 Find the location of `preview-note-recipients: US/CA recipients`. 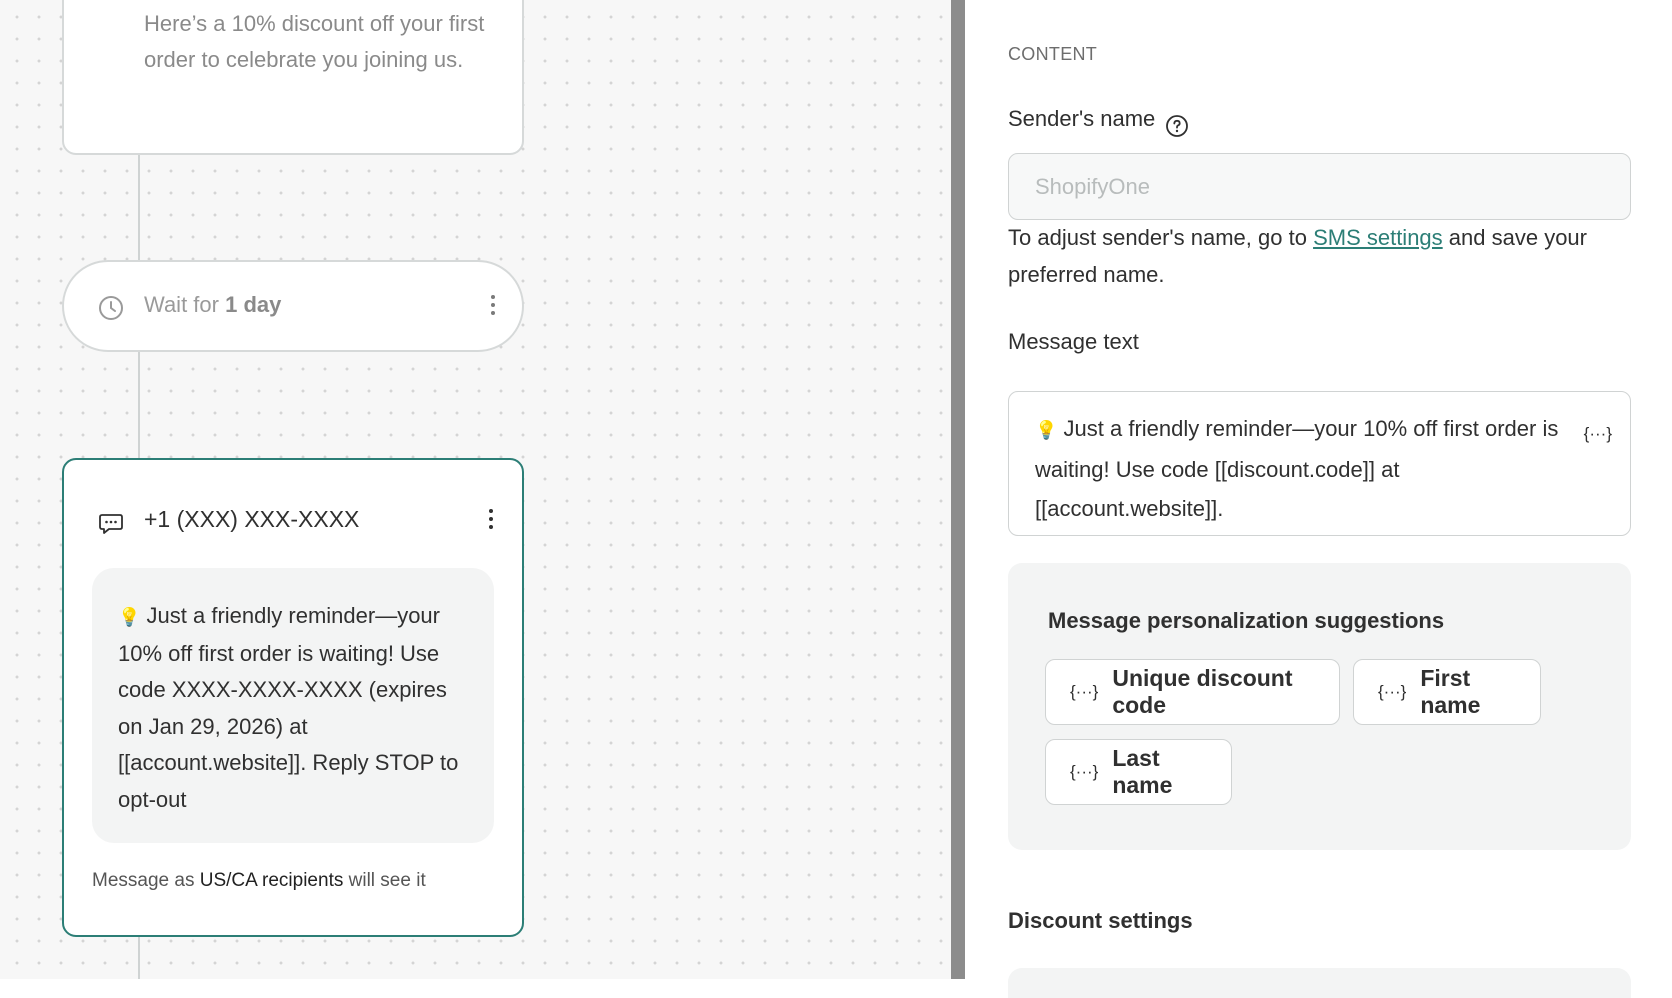

preview-note-recipients: US/CA recipients is located at coordinates (271, 880).